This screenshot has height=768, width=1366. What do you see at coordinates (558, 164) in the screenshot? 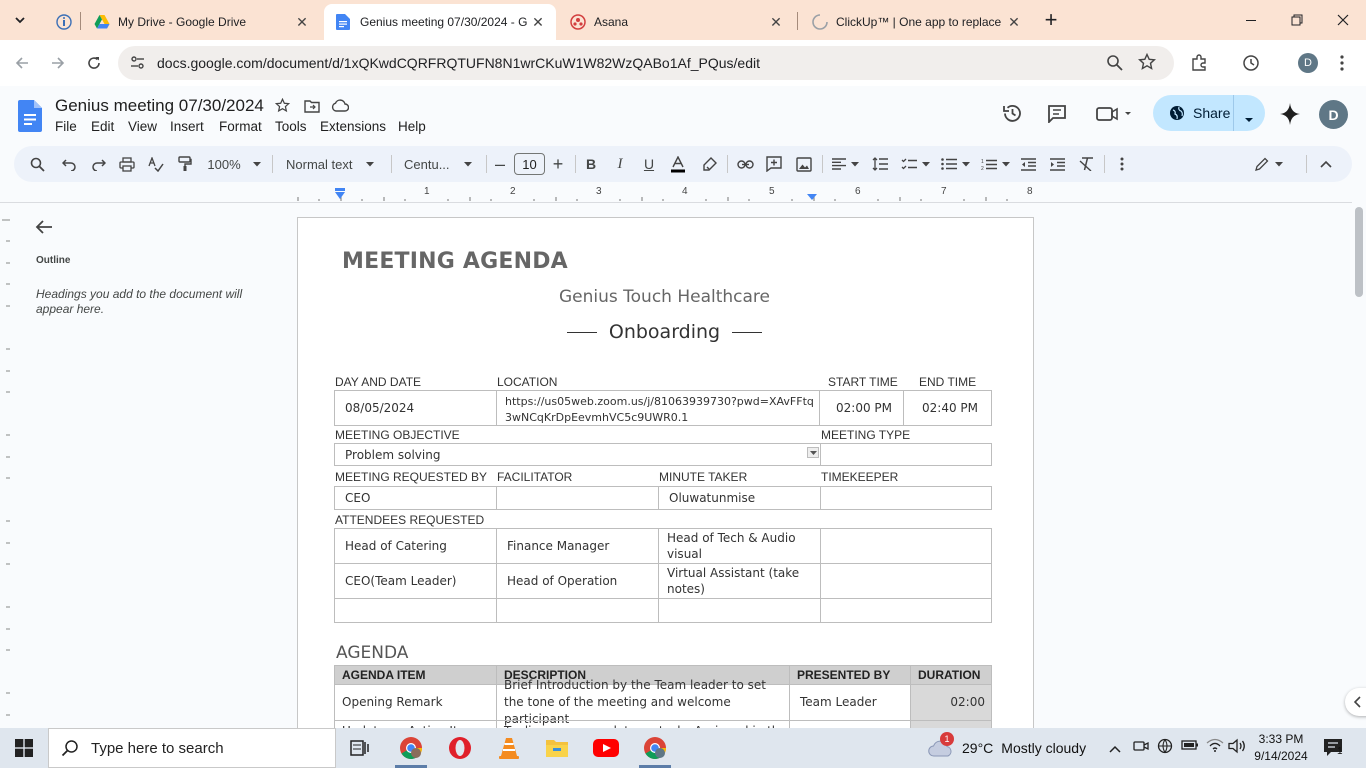
I see `increase-font-size-icon: +` at bounding box center [558, 164].